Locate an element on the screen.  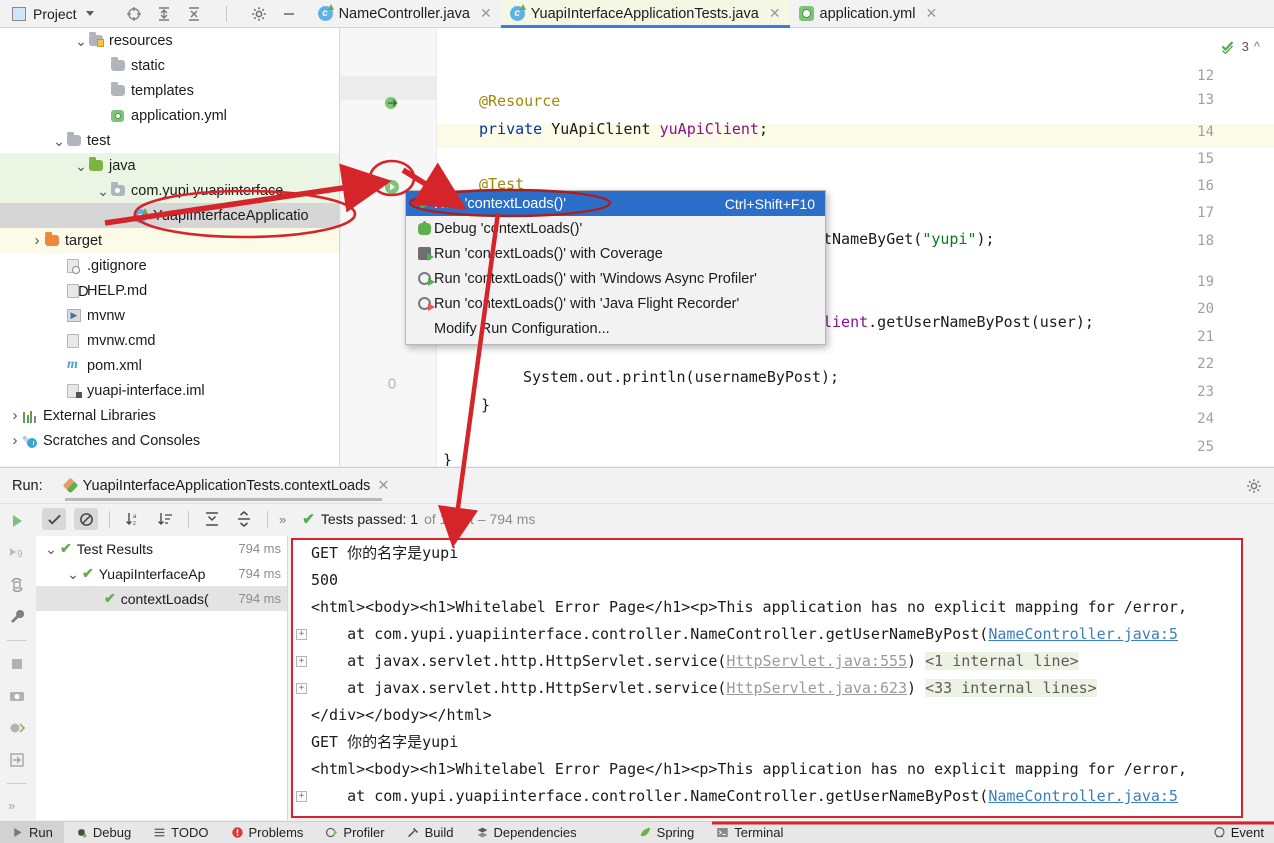
project-tree-row: c YuapiInterfaceApplicatio is located at coordinates (169, 215).